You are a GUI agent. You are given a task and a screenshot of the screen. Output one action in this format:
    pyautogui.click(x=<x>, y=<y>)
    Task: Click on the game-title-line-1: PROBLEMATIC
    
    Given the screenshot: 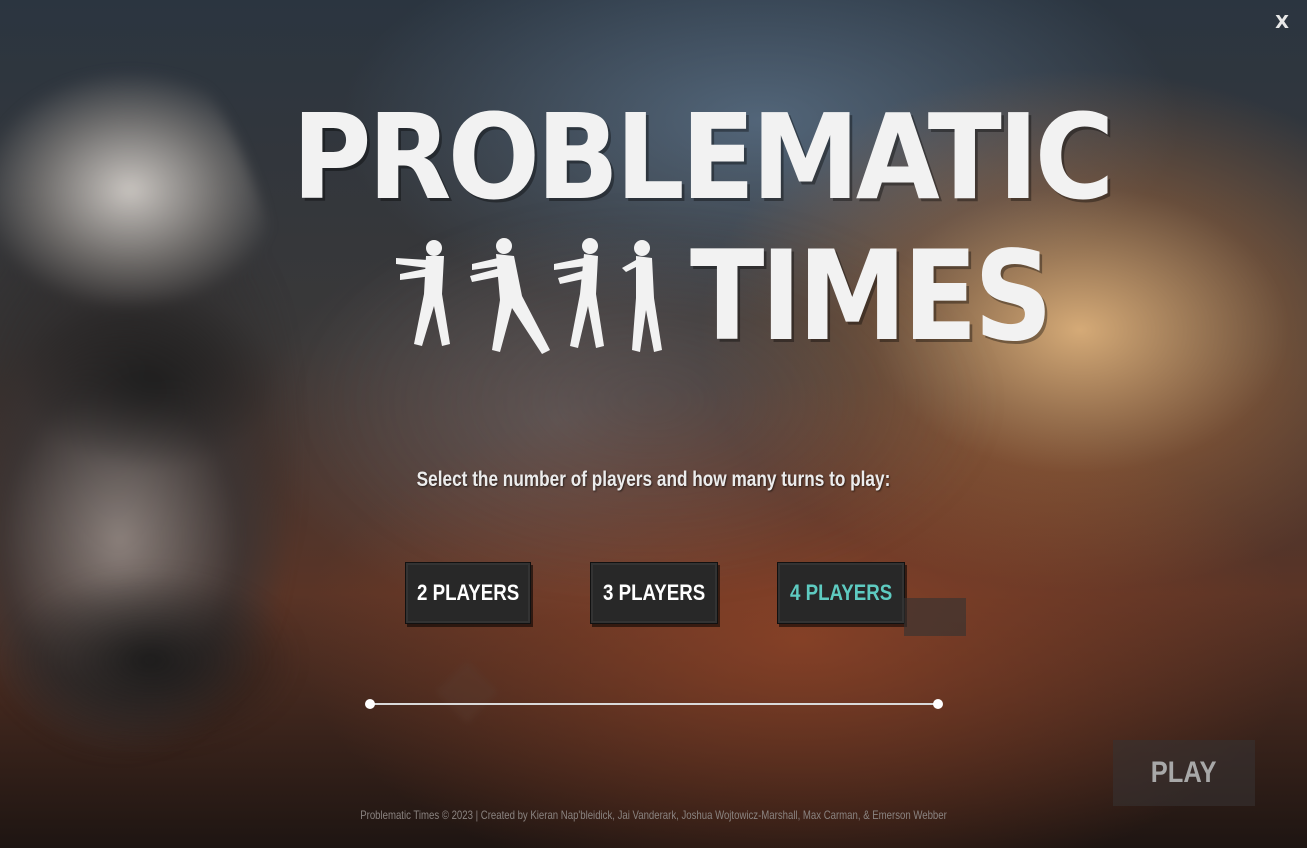 What is the action you would take?
    pyautogui.click(x=703, y=157)
    